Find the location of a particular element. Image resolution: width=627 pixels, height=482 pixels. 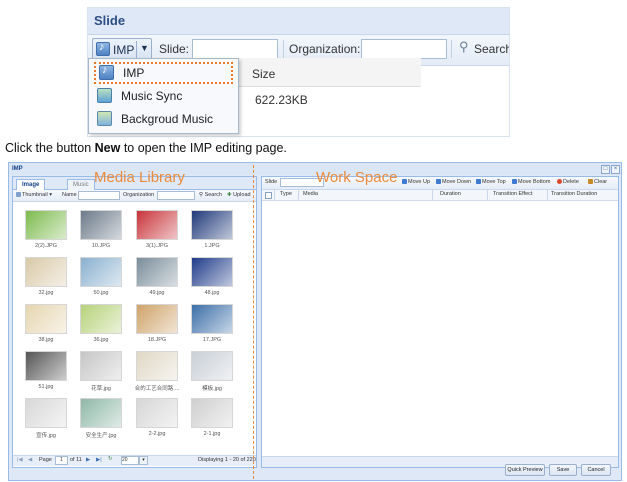

size-column-header: Size is located at coordinates (263, 74).